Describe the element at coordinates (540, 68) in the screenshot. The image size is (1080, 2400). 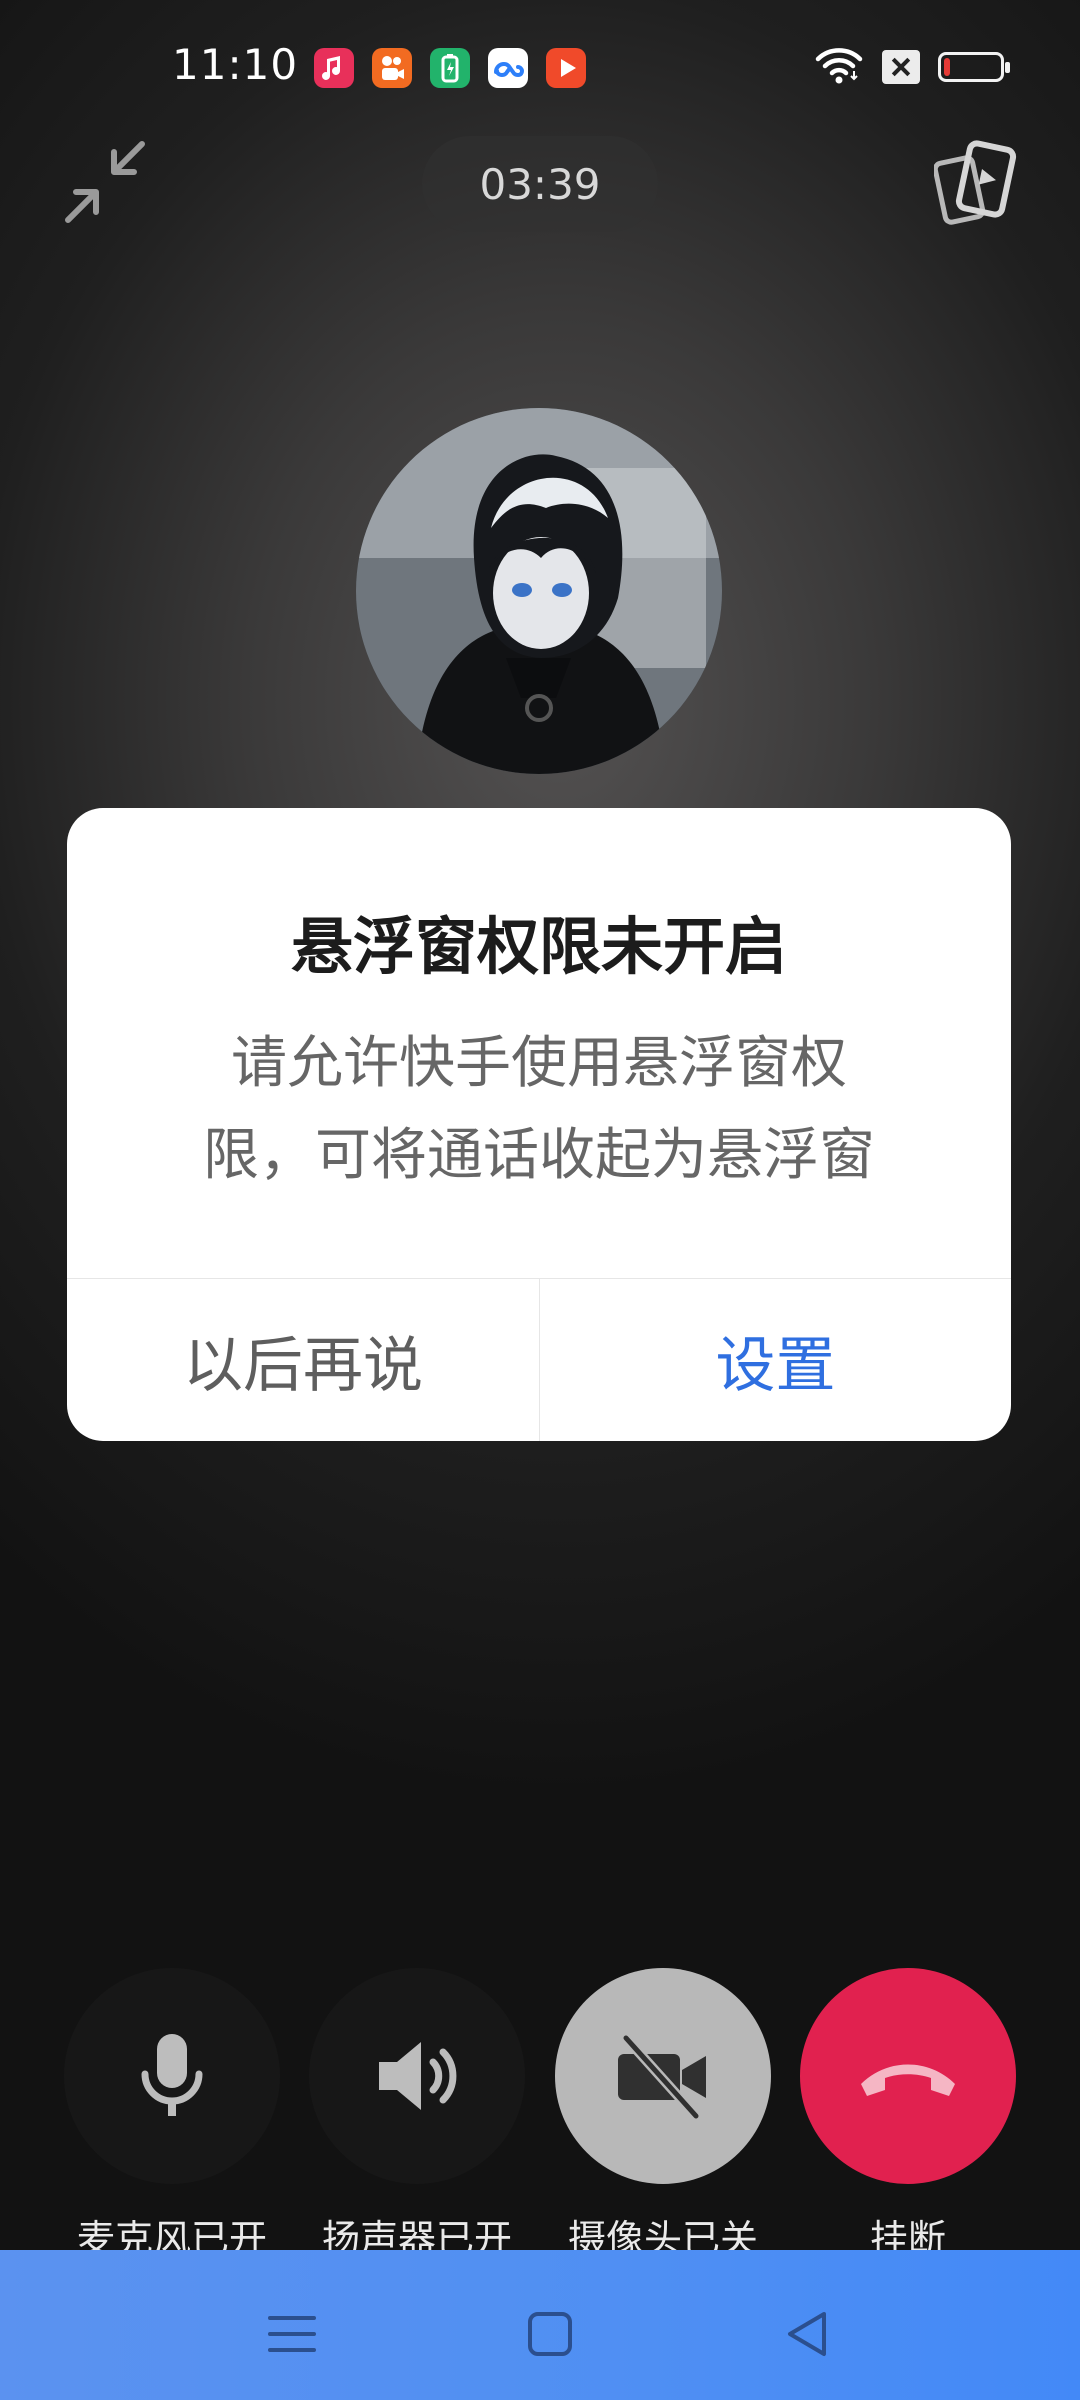
I see `status-bar: 11:10` at that location.